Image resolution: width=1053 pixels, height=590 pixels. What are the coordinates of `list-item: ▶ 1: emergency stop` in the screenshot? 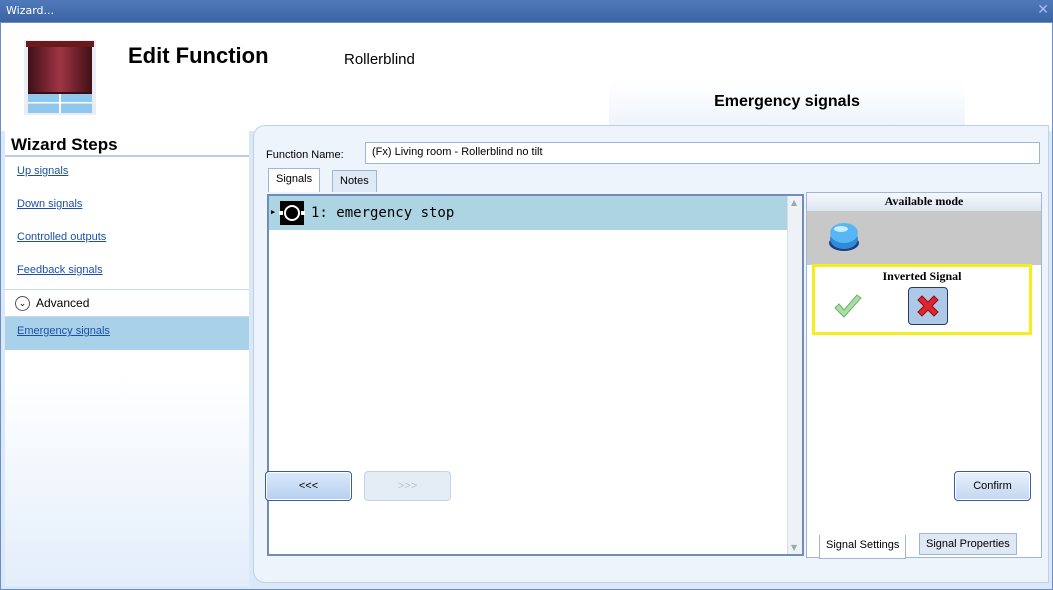 It's located at (528, 213).